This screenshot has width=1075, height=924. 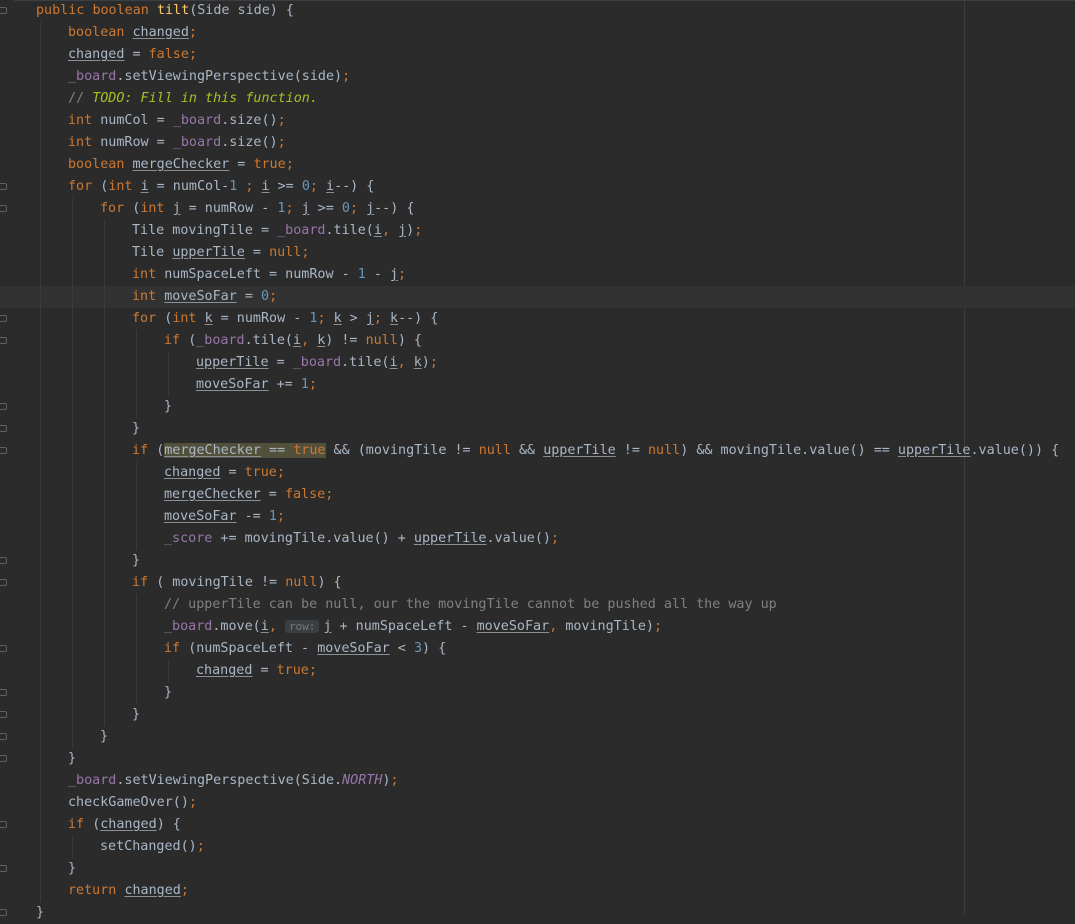 What do you see at coordinates (204, 297) in the screenshot?
I see `code-text: int moveSoFar = 0;` at bounding box center [204, 297].